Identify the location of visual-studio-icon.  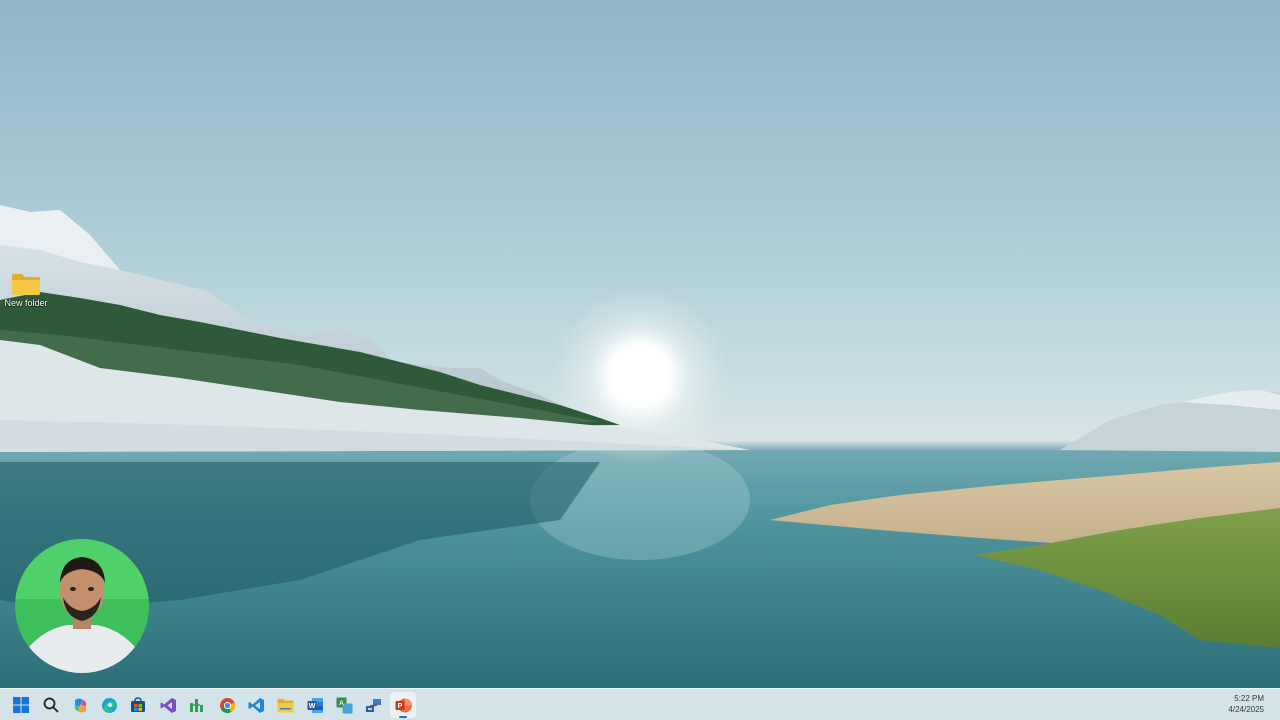
(168, 705).